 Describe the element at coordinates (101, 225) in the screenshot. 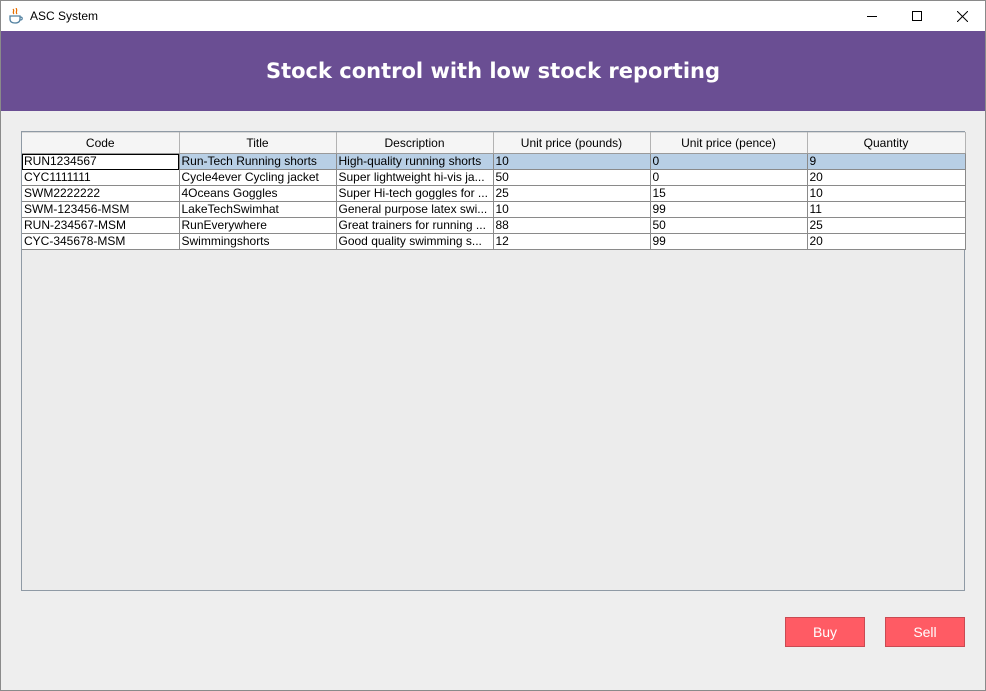

I see `cell-code: RUN-234567-MSM` at that location.